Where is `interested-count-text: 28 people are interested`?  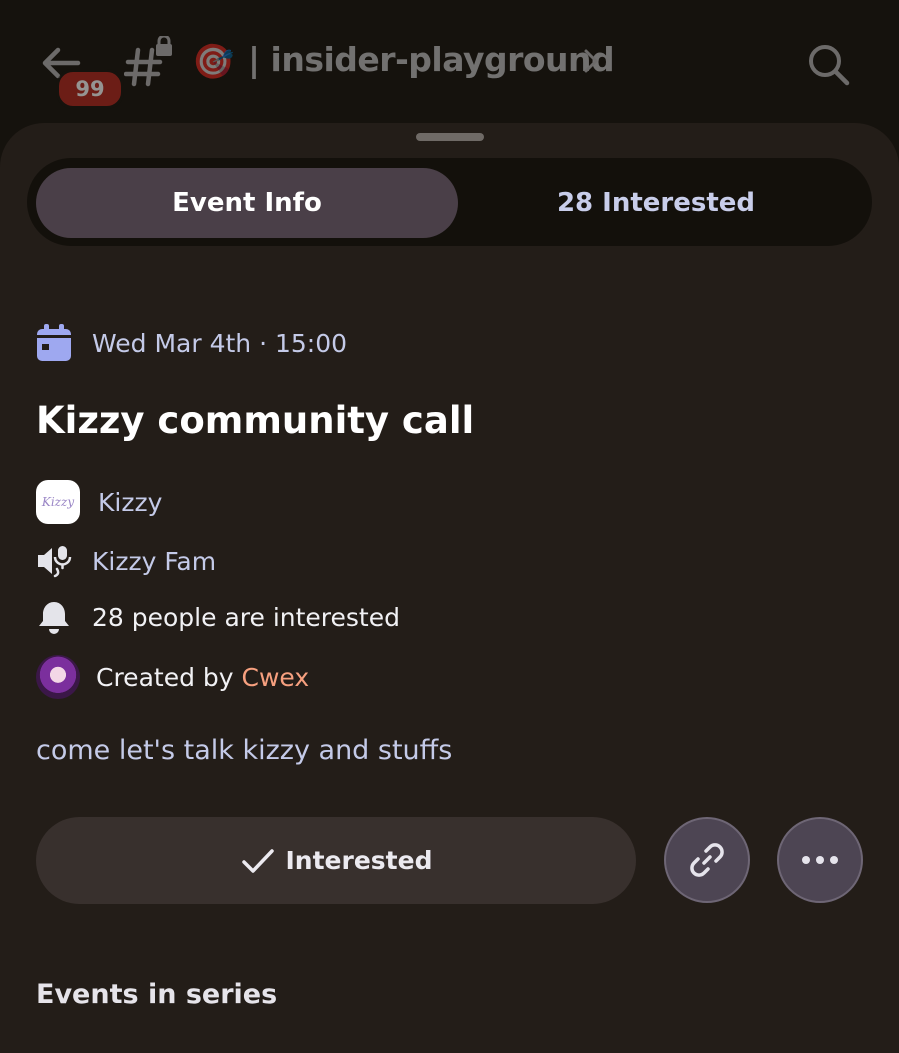 interested-count-text: 28 people are interested is located at coordinates (246, 617).